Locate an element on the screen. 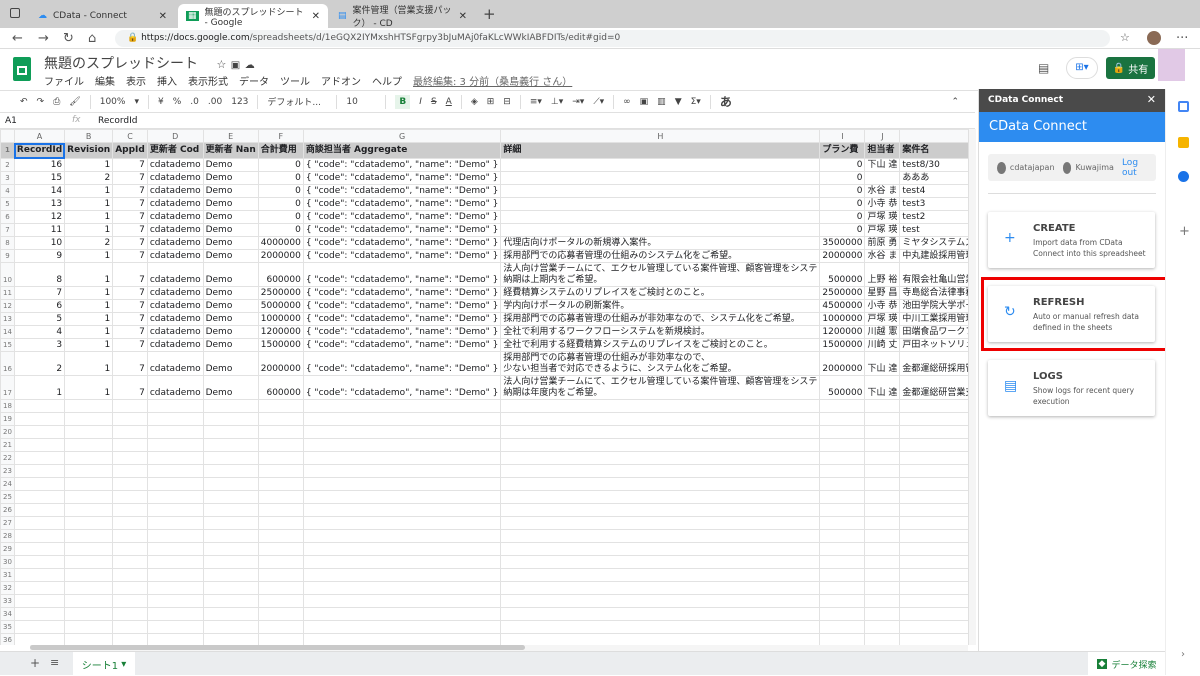 This screenshot has width=1200, height=676. favorites-icon: ☆ is located at coordinates (1125, 37).